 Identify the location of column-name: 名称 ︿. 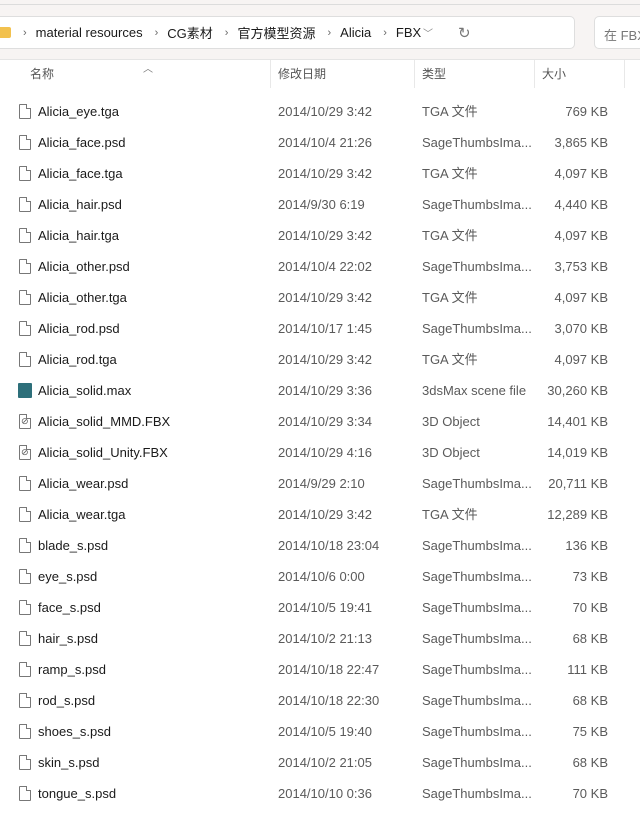
(135, 74).